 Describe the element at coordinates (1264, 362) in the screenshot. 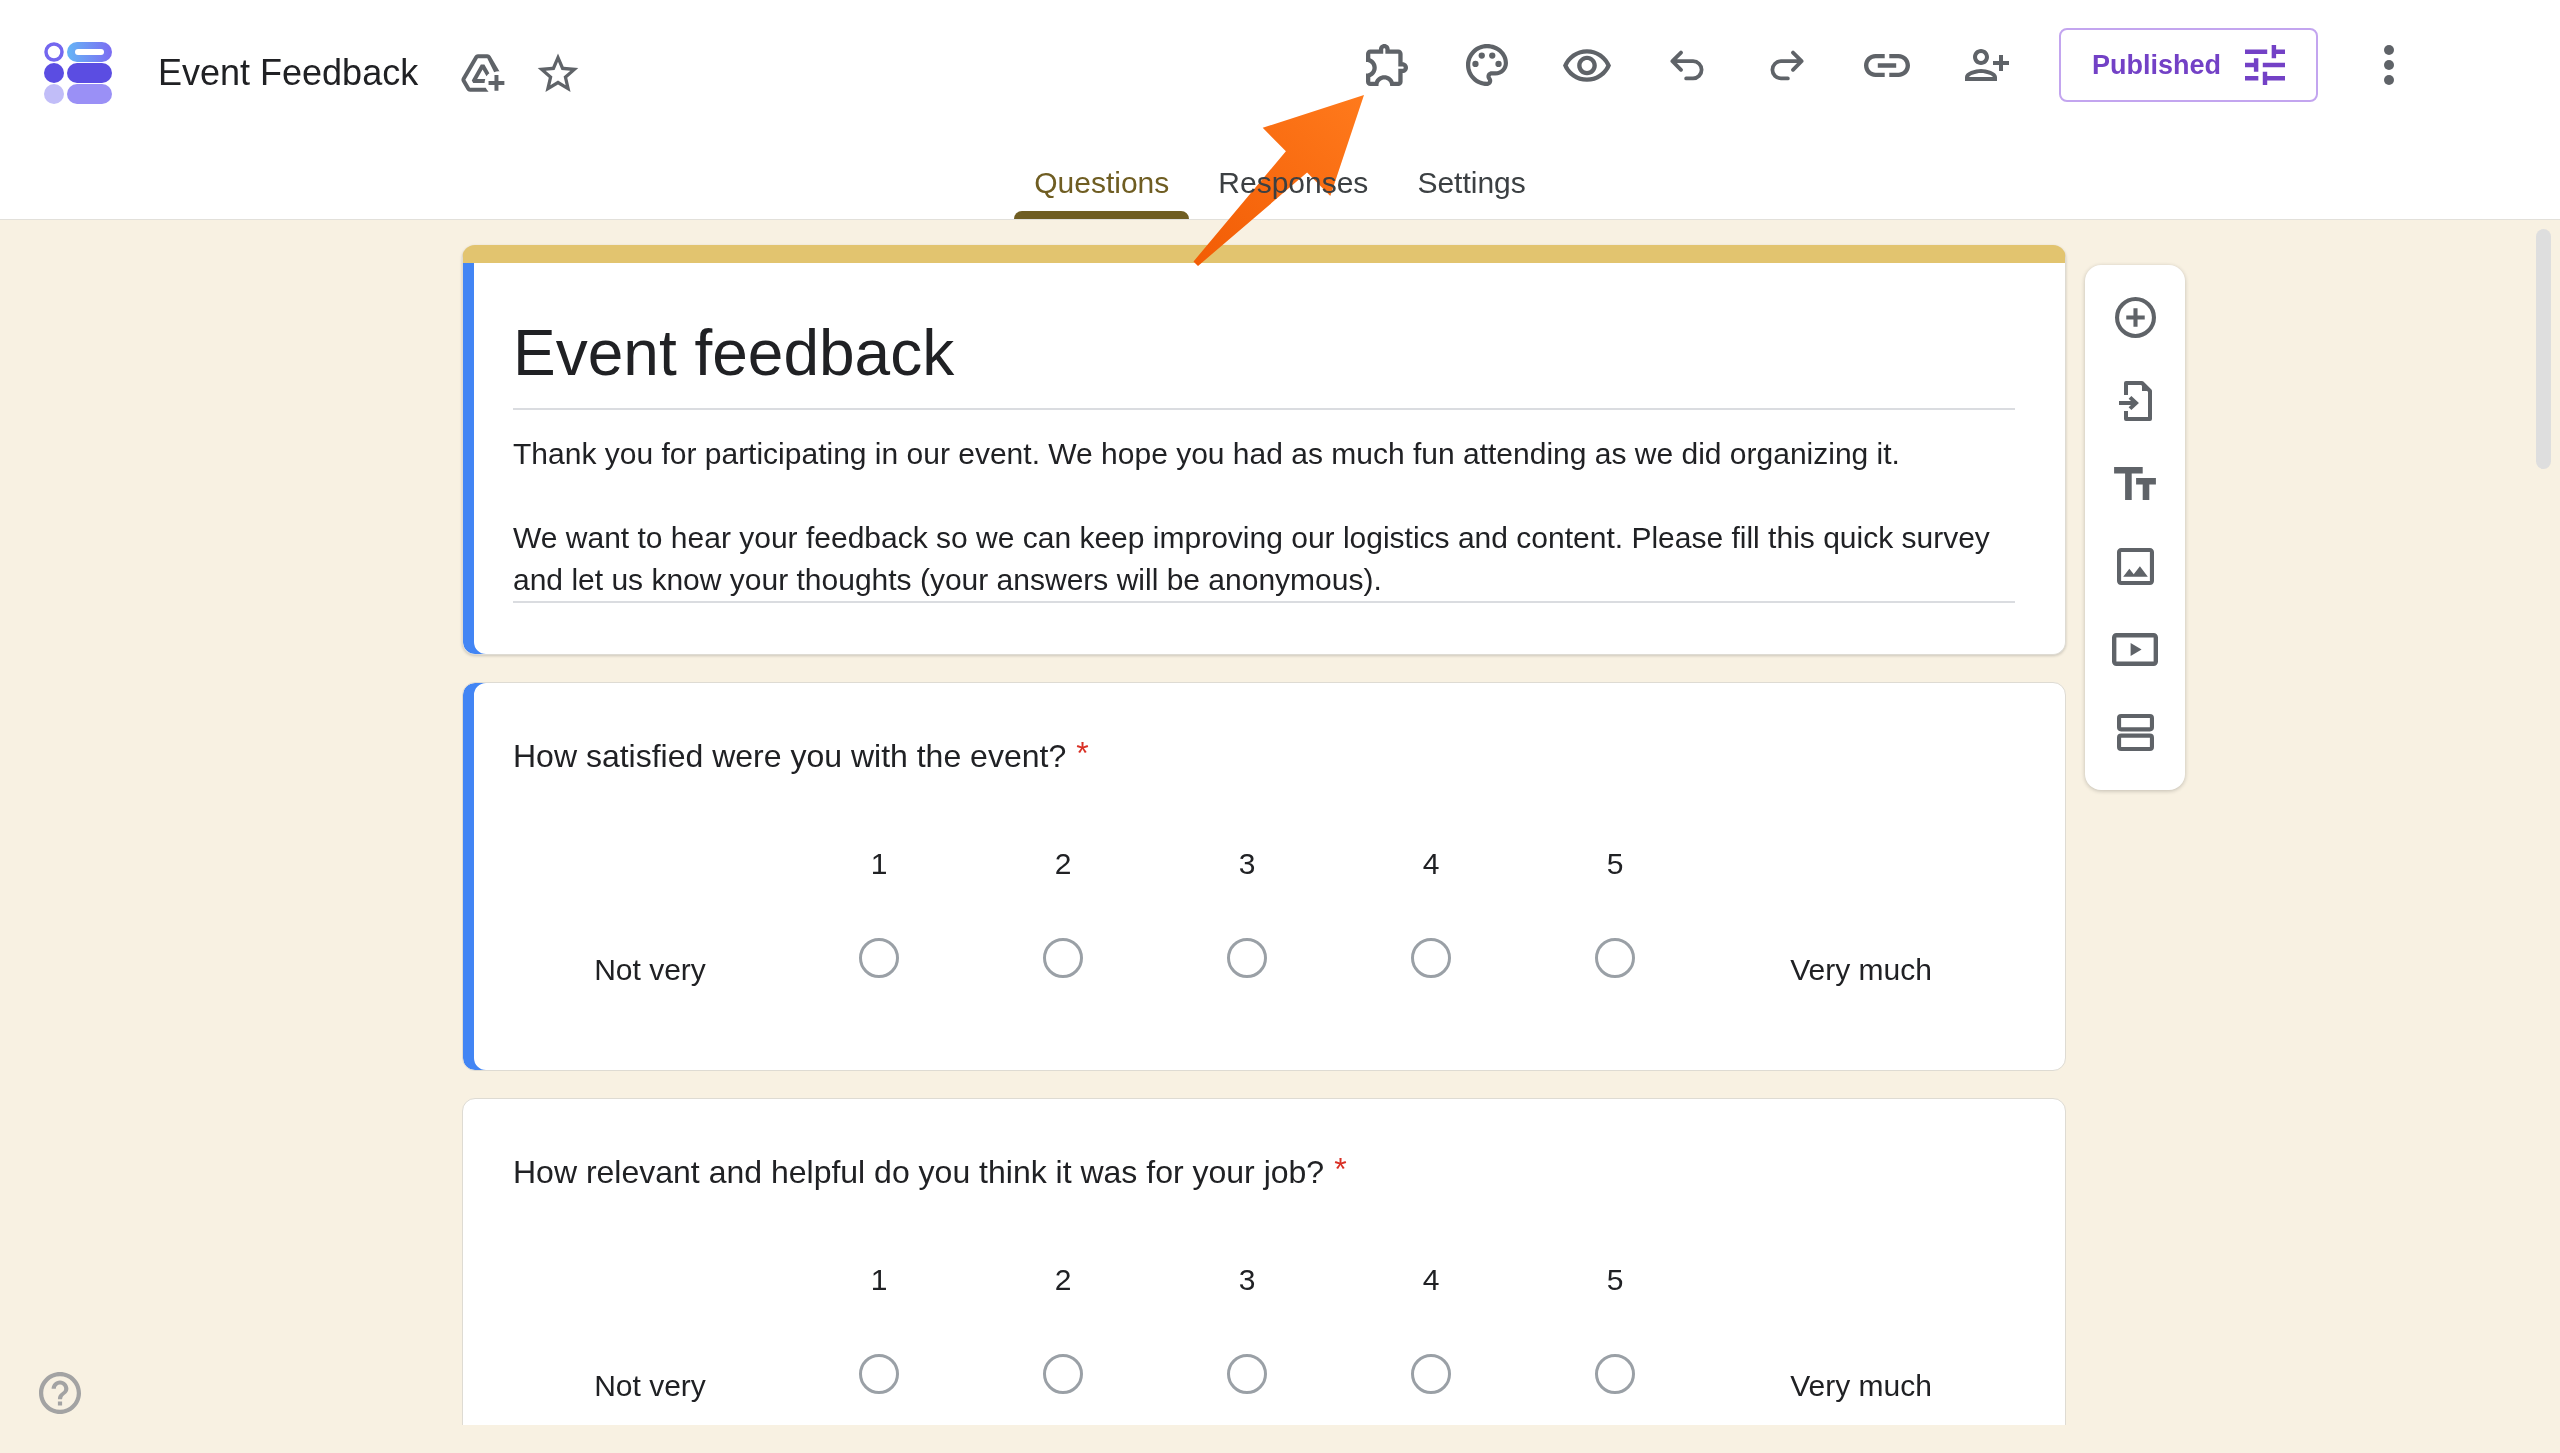

I see `form-title-field: Event feedback` at that location.